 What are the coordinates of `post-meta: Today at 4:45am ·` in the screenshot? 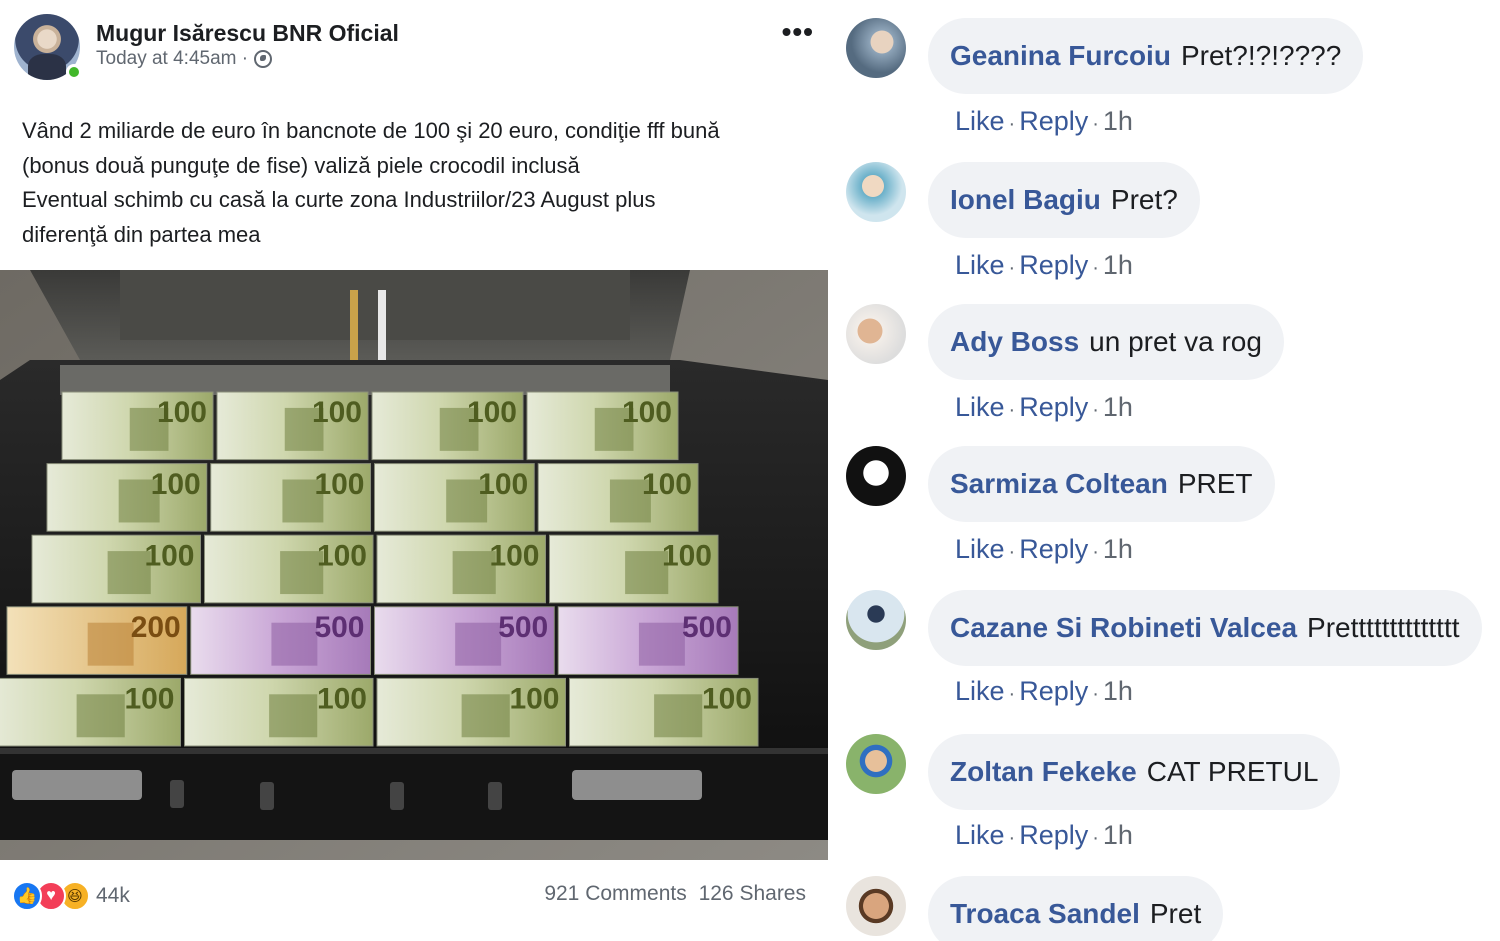 It's located at (184, 59).